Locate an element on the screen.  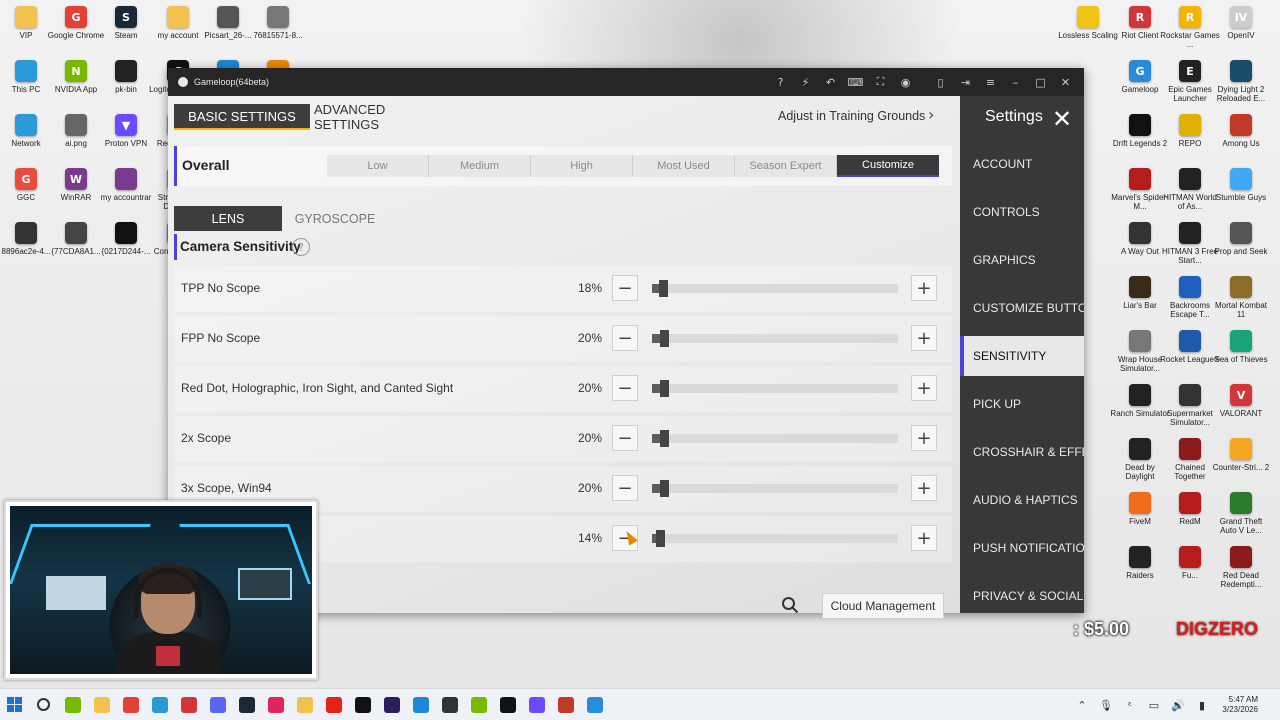
question-icon: ? is located at coordinates (301, 247).